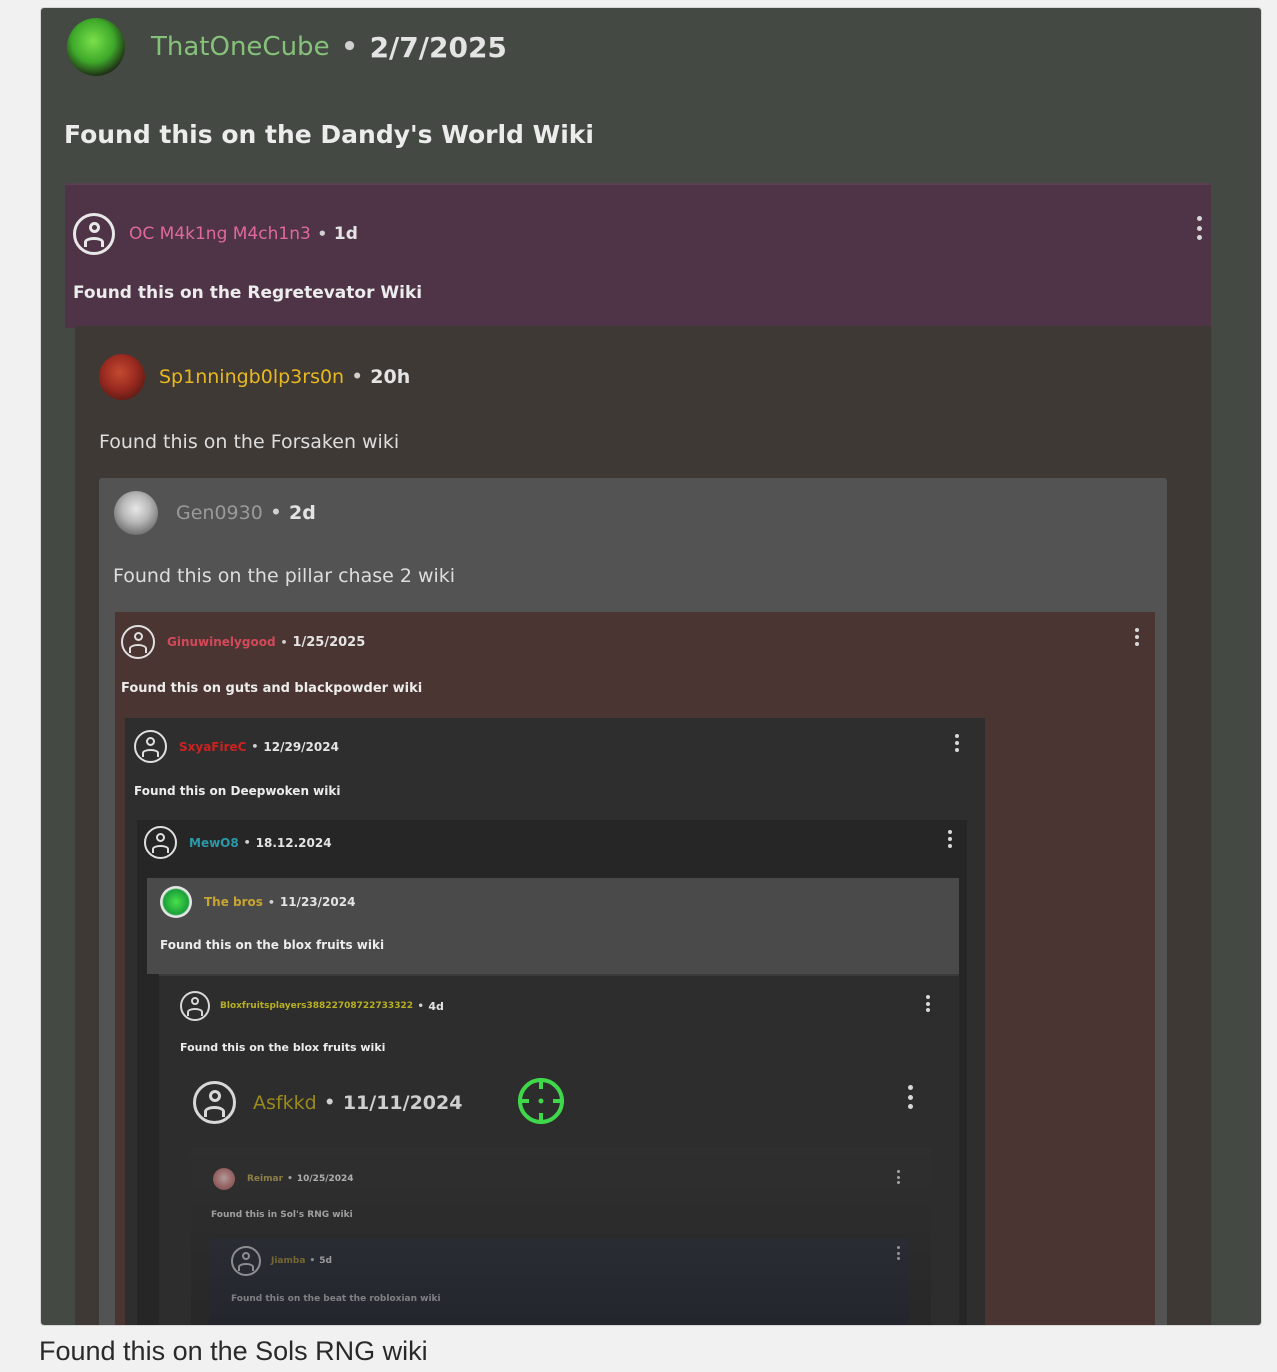 Image resolution: width=1277 pixels, height=1372 pixels. I want to click on author-name: Bloxfruitsplayers38822708722733322, so click(316, 1006).